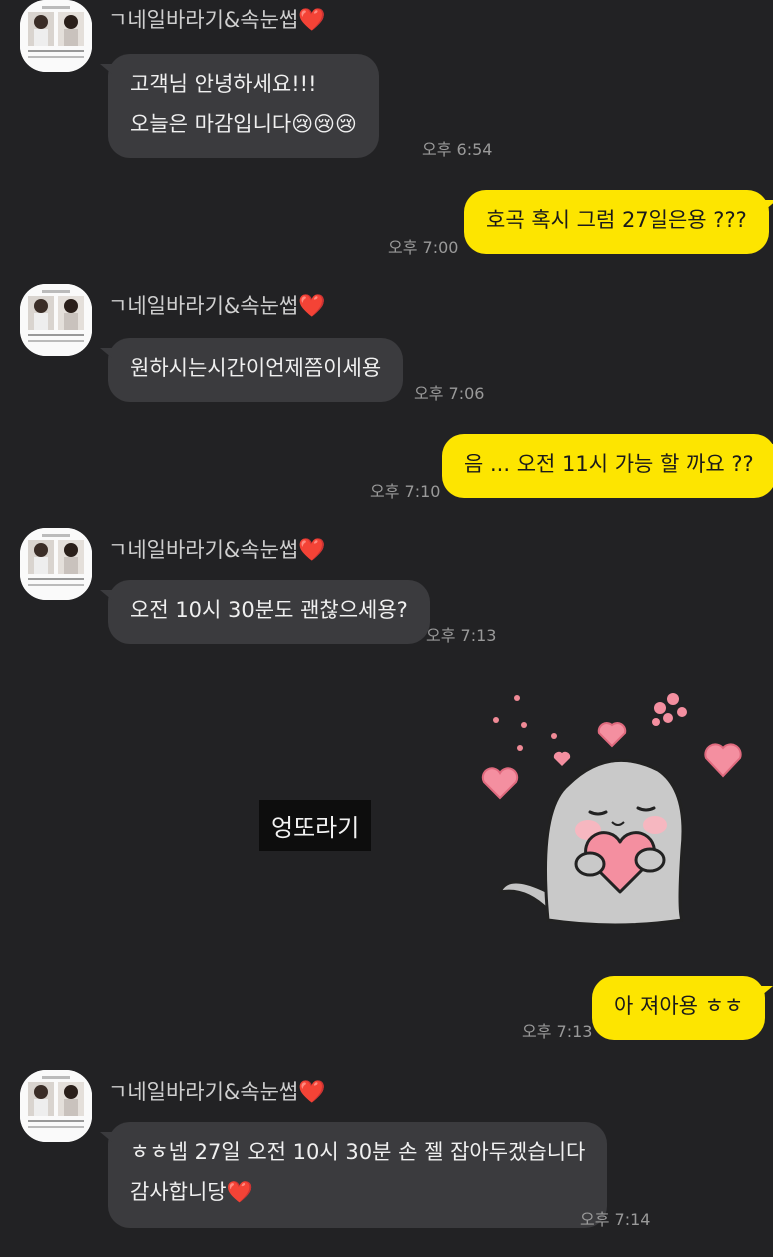 The height and width of the screenshot is (1257, 773). I want to click on message-time: 오후 7:00, so click(423, 247).